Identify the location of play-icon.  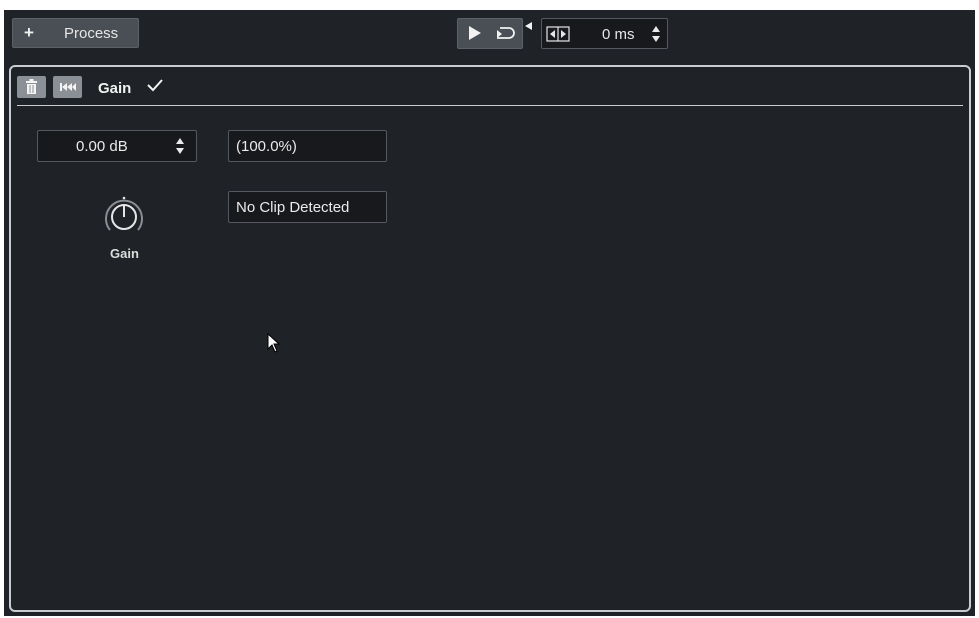
(475, 35).